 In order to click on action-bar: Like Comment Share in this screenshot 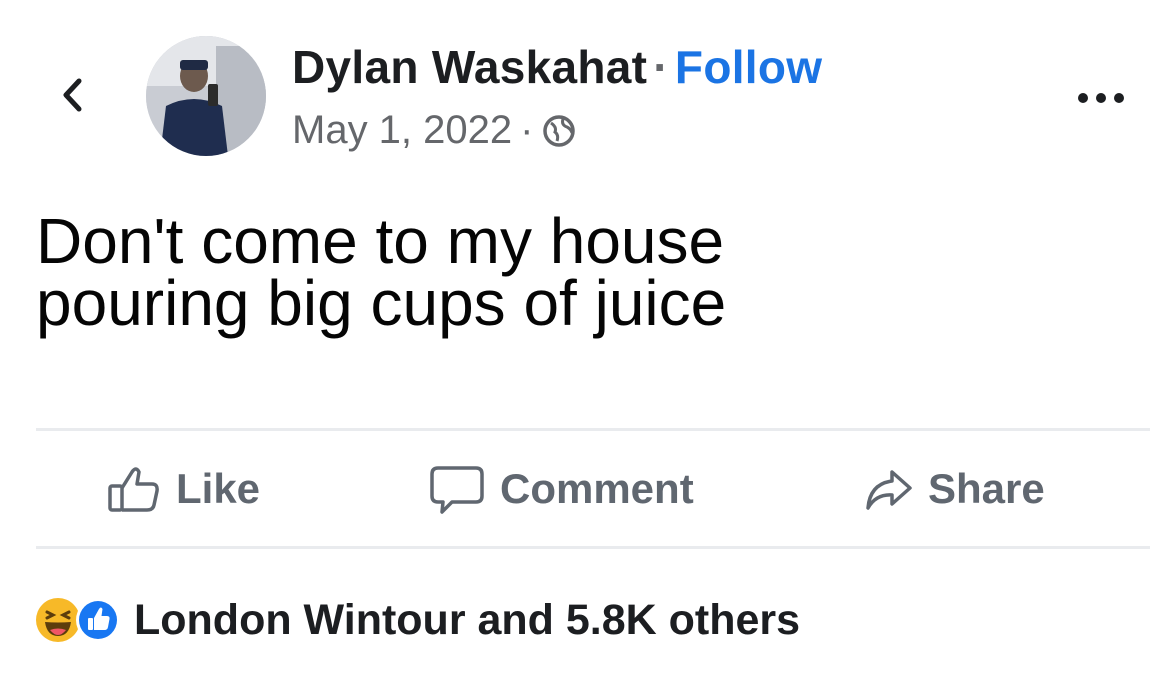, I will do `click(585, 489)`.